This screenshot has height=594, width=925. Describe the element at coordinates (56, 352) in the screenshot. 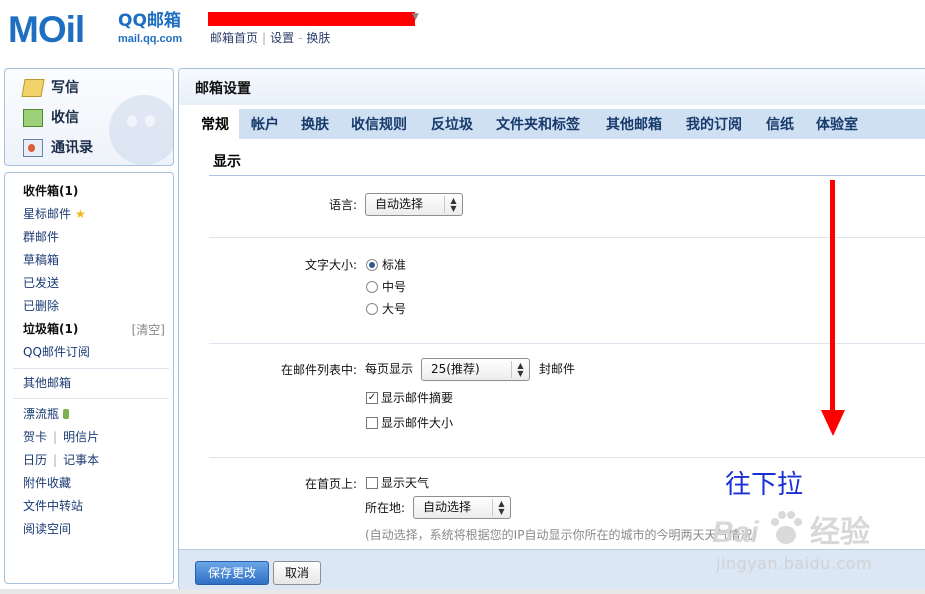

I see `sidebar-item-qq-subscription: QQ邮件订阅` at that location.